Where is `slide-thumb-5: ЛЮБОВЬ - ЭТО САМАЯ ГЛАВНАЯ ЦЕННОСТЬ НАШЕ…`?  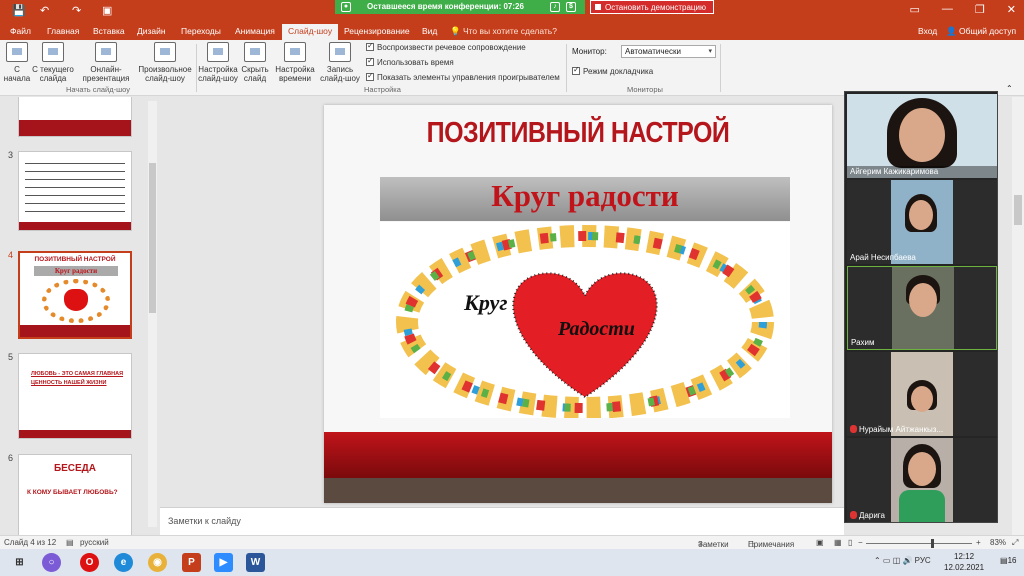
slide-thumb-5: ЛЮБОВЬ - ЭТО САМАЯ ГЛАВНАЯ ЦЕННОСТЬ НАШЕ… is located at coordinates (75, 396).